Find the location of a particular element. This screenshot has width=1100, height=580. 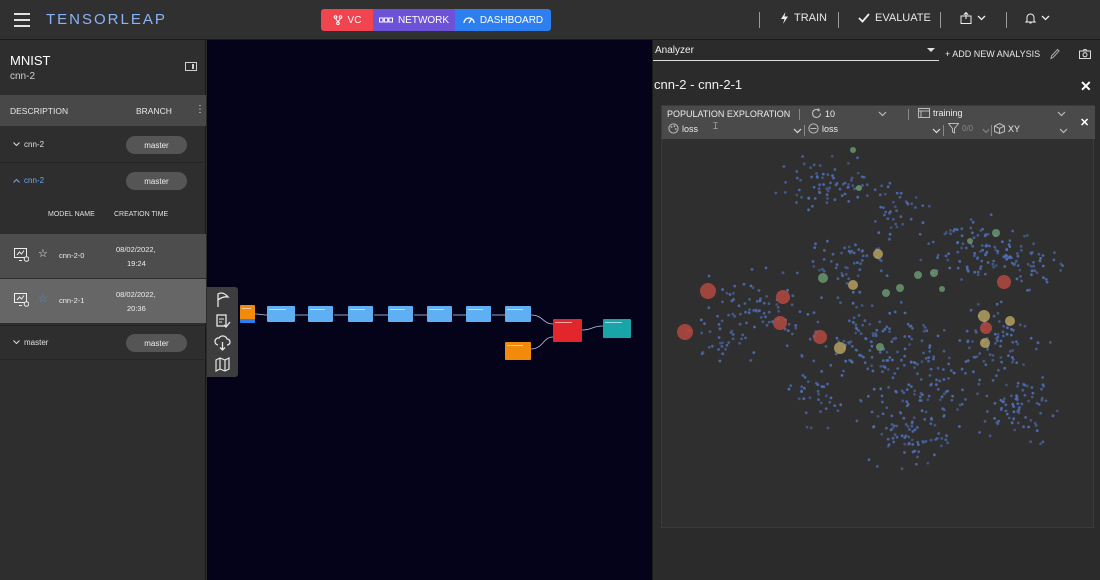

chevron-down-icon is located at coordinates (1061, 114).